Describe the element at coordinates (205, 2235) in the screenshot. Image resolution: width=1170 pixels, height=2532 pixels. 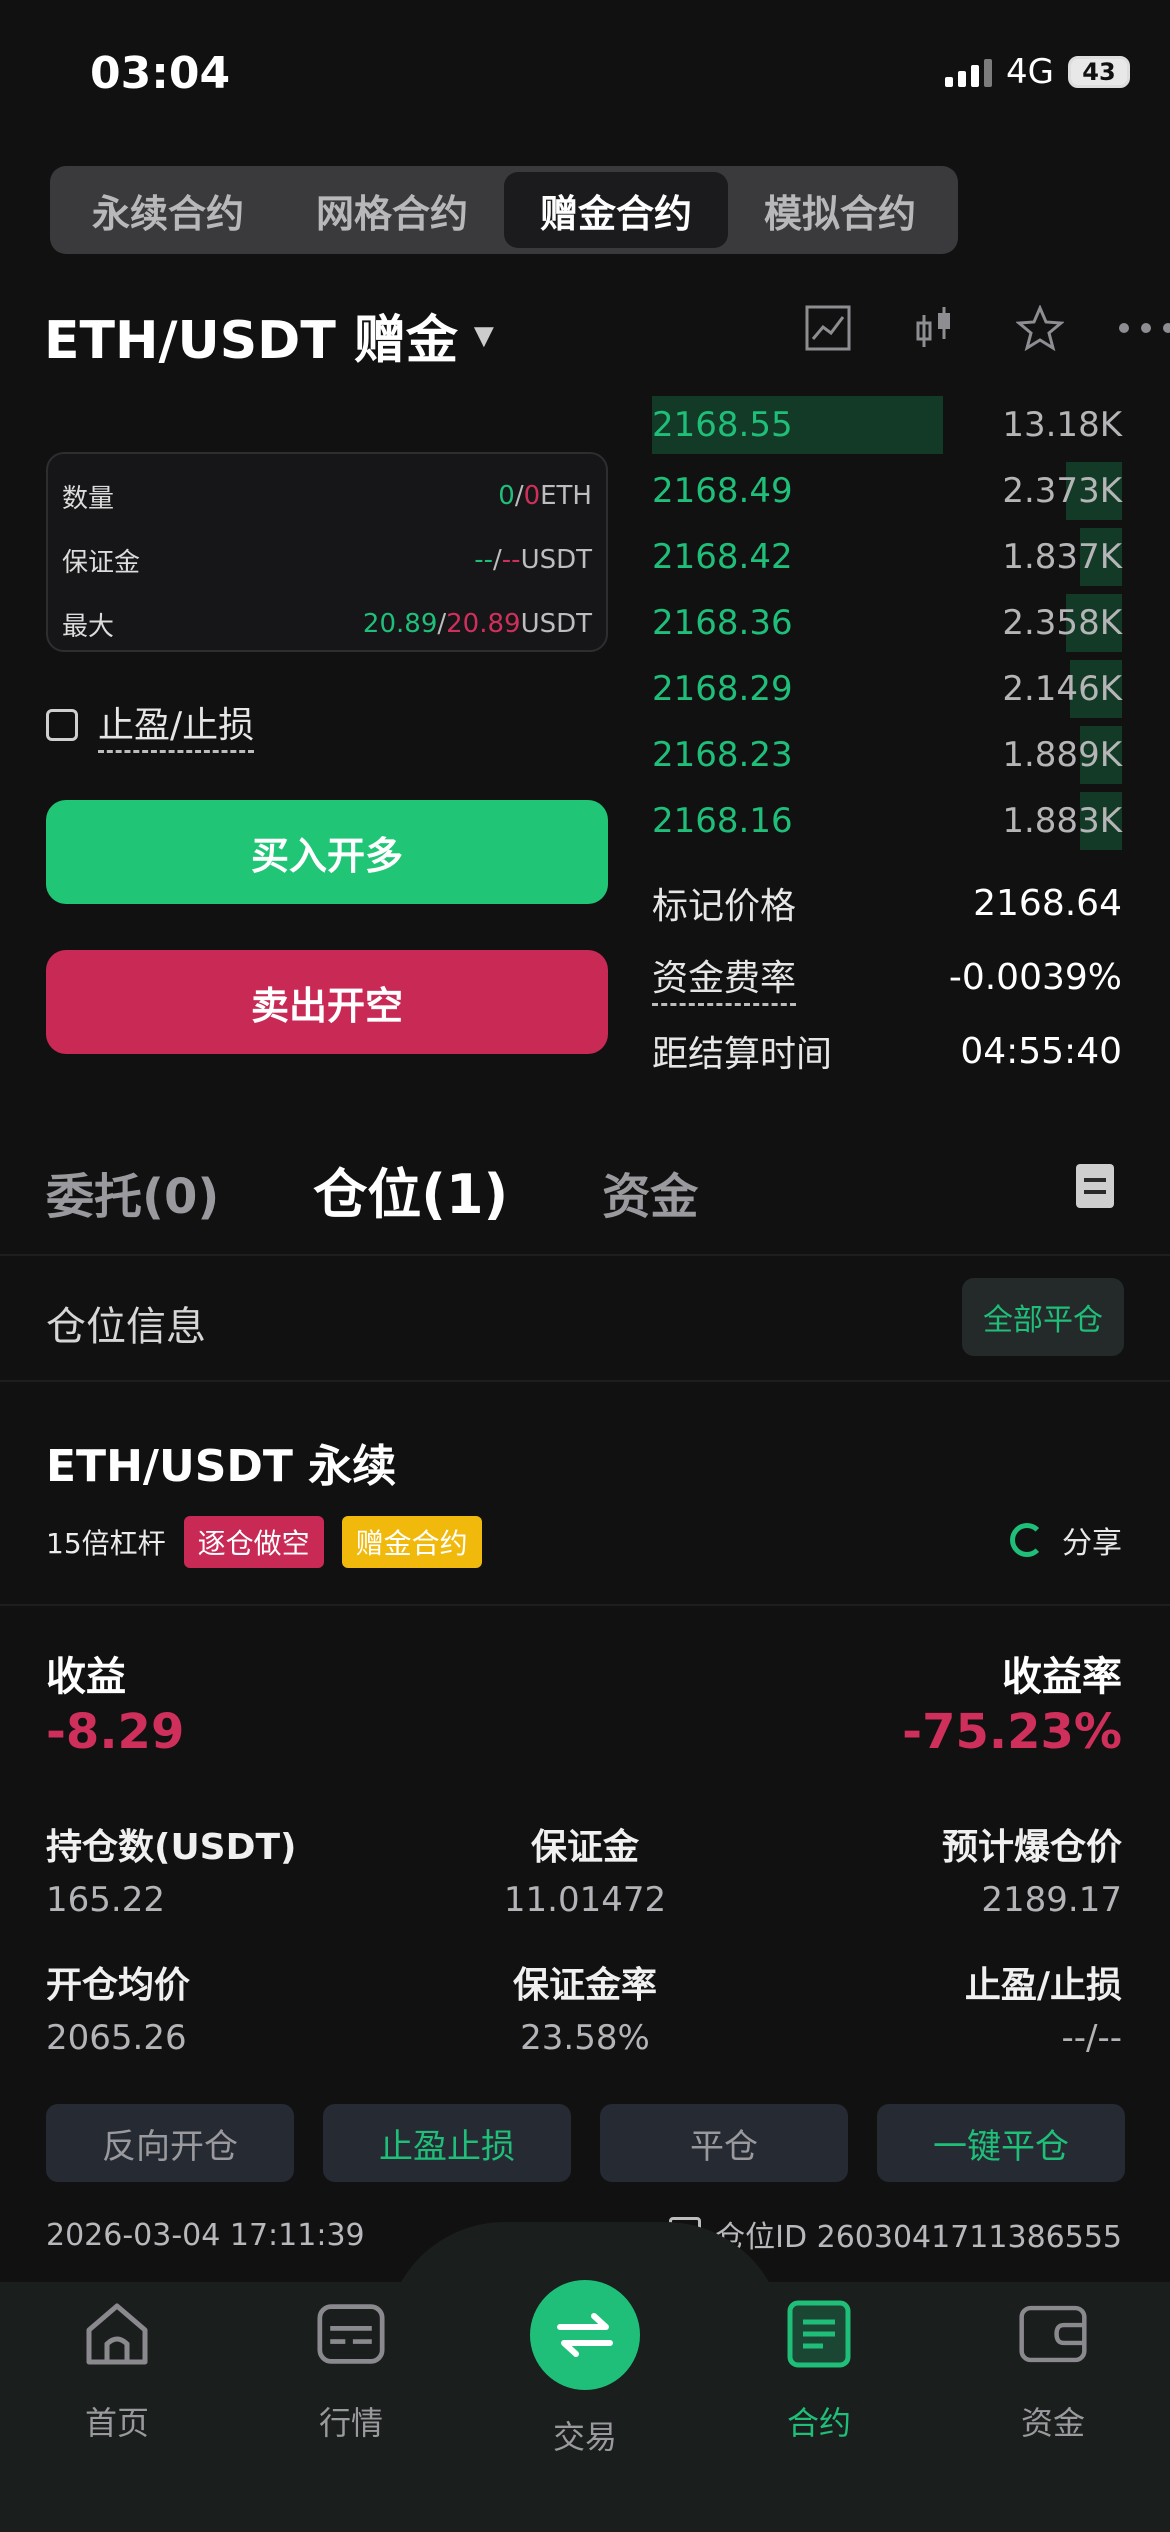
I see `position-timestamp: 2026-03-04 17:11:39` at that location.